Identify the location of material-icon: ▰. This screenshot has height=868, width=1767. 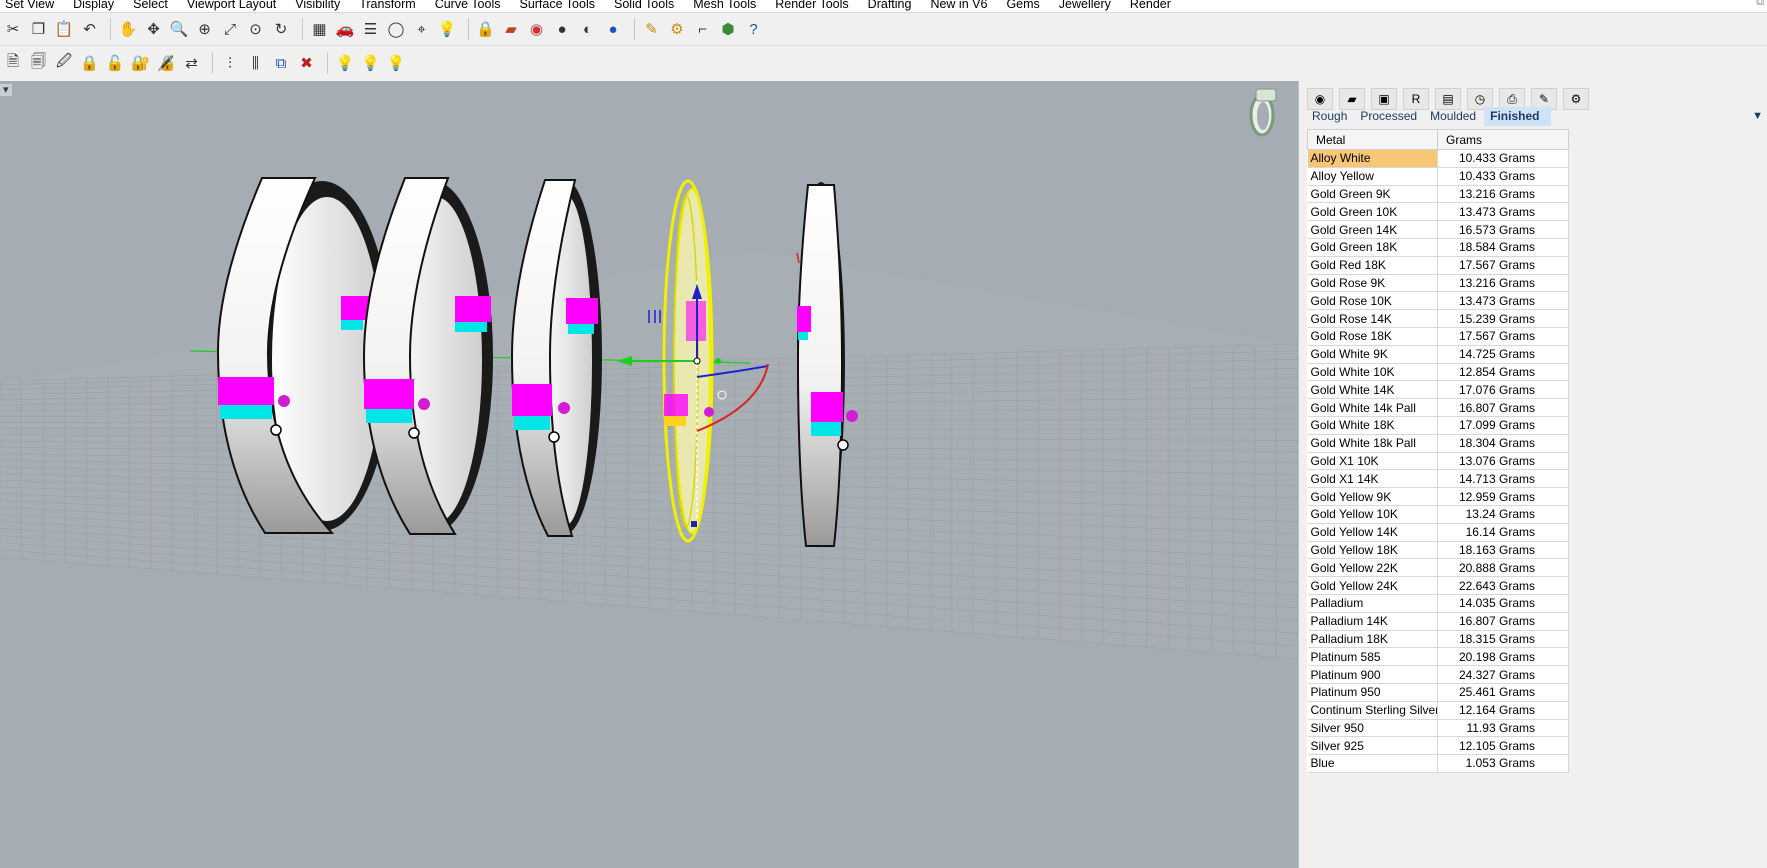
(511, 29).